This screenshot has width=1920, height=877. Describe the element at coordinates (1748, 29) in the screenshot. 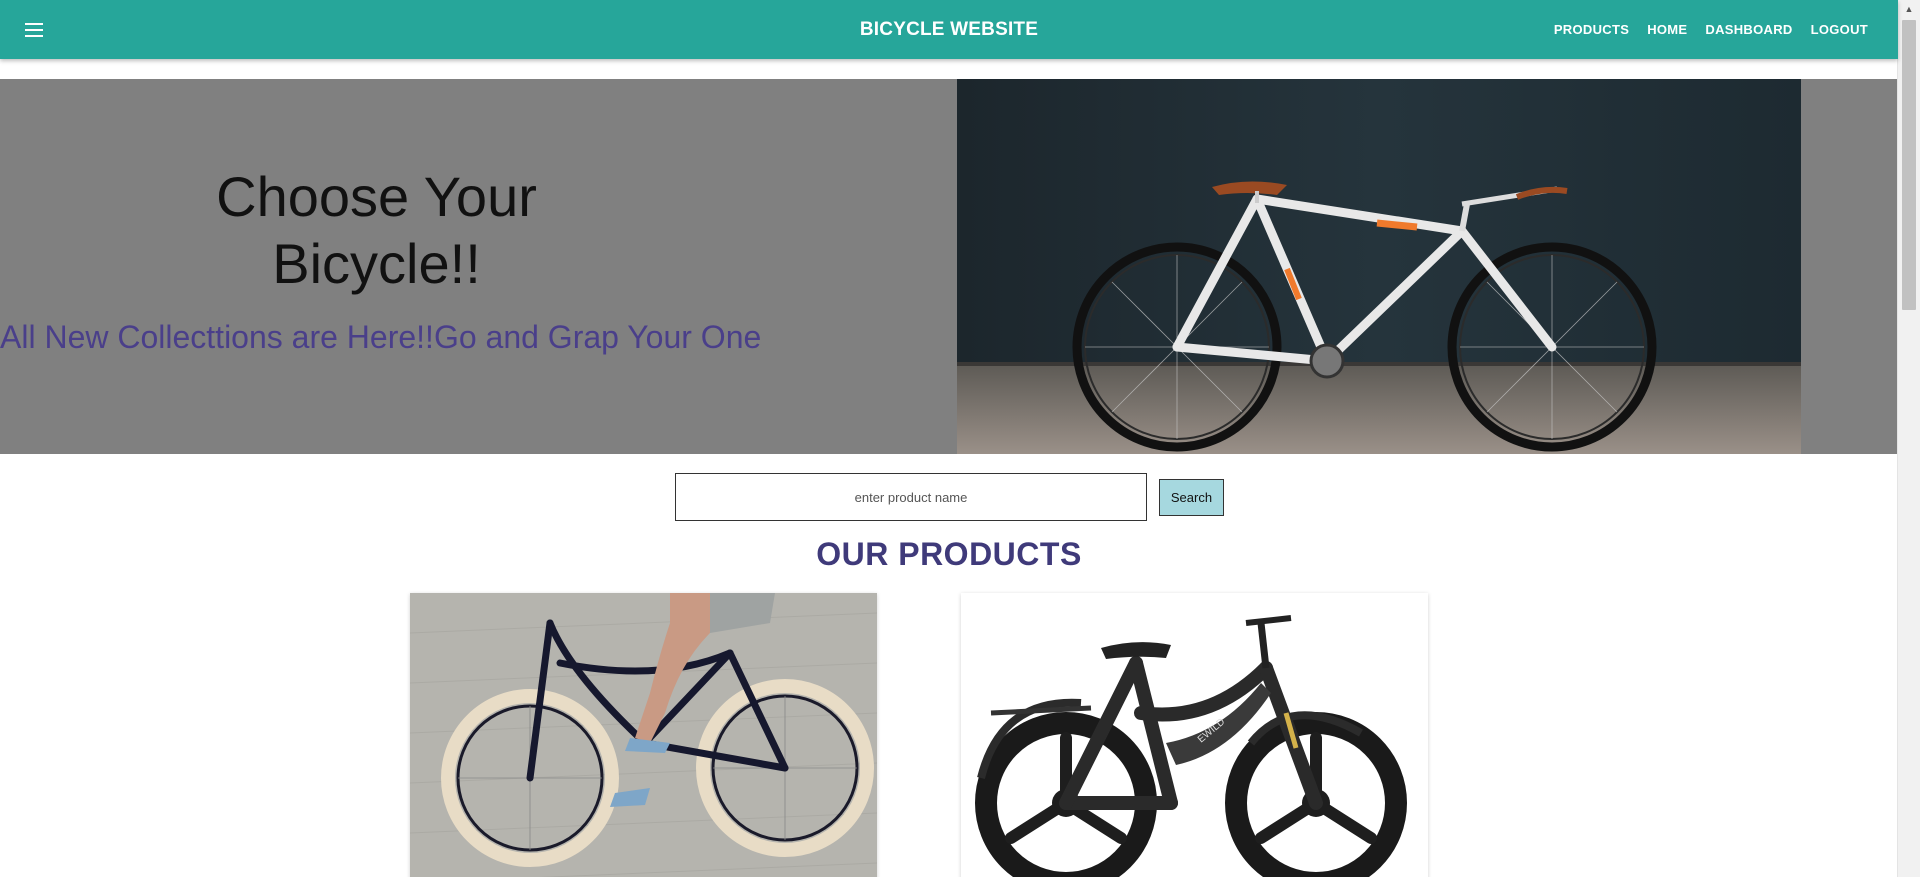

I see `nav-dashboard-link: DASHBOARD` at that location.